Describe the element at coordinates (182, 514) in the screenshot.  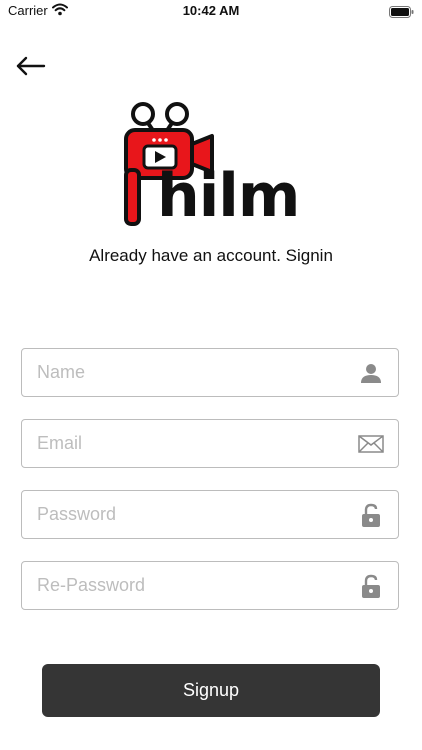
I see `password-input` at that location.